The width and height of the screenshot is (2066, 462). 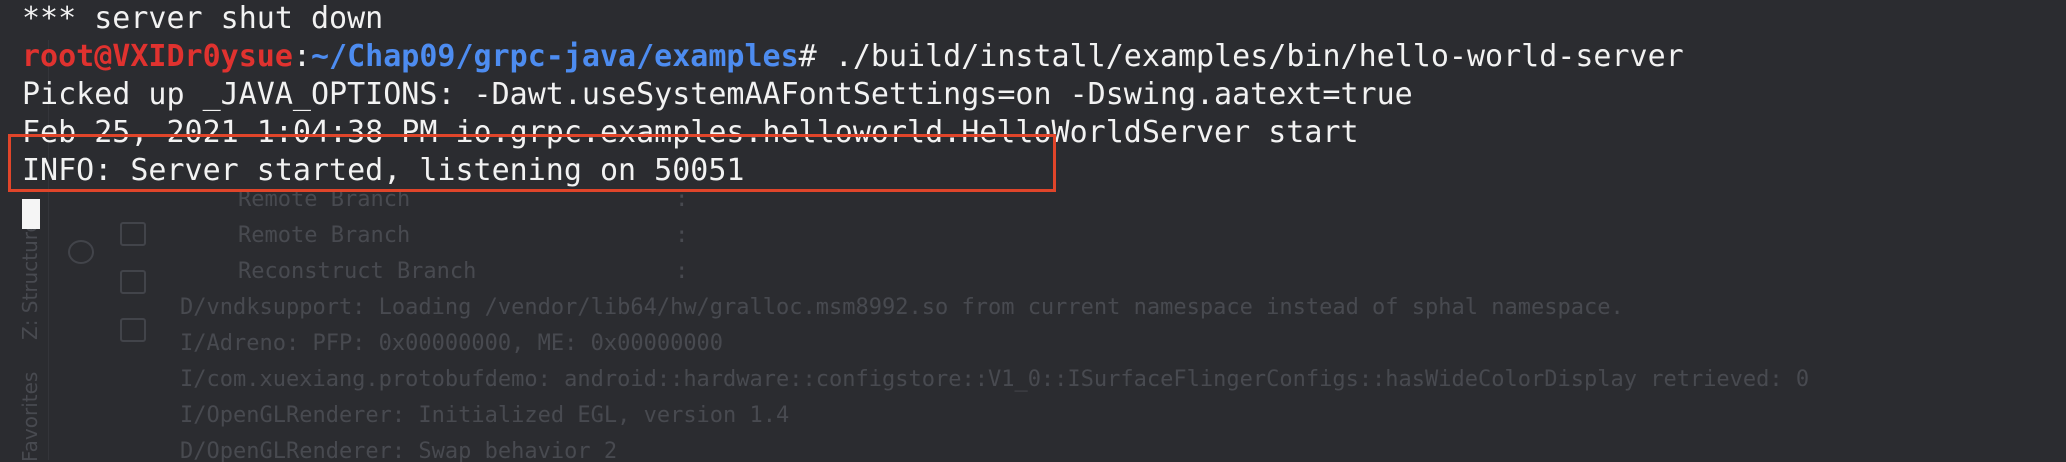 I want to click on prompt-user: root@VXIDr0ysue, so click(x=157, y=56).